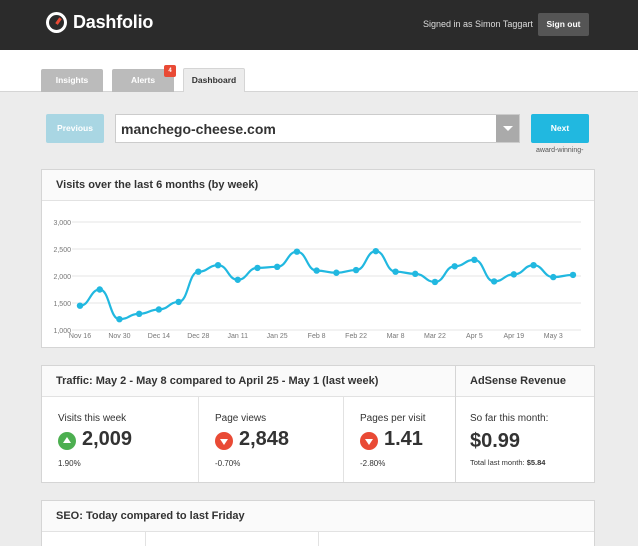 Image resolution: width=638 pixels, height=546 pixels. What do you see at coordinates (75, 128) in the screenshot?
I see `previous-button: Previous` at bounding box center [75, 128].